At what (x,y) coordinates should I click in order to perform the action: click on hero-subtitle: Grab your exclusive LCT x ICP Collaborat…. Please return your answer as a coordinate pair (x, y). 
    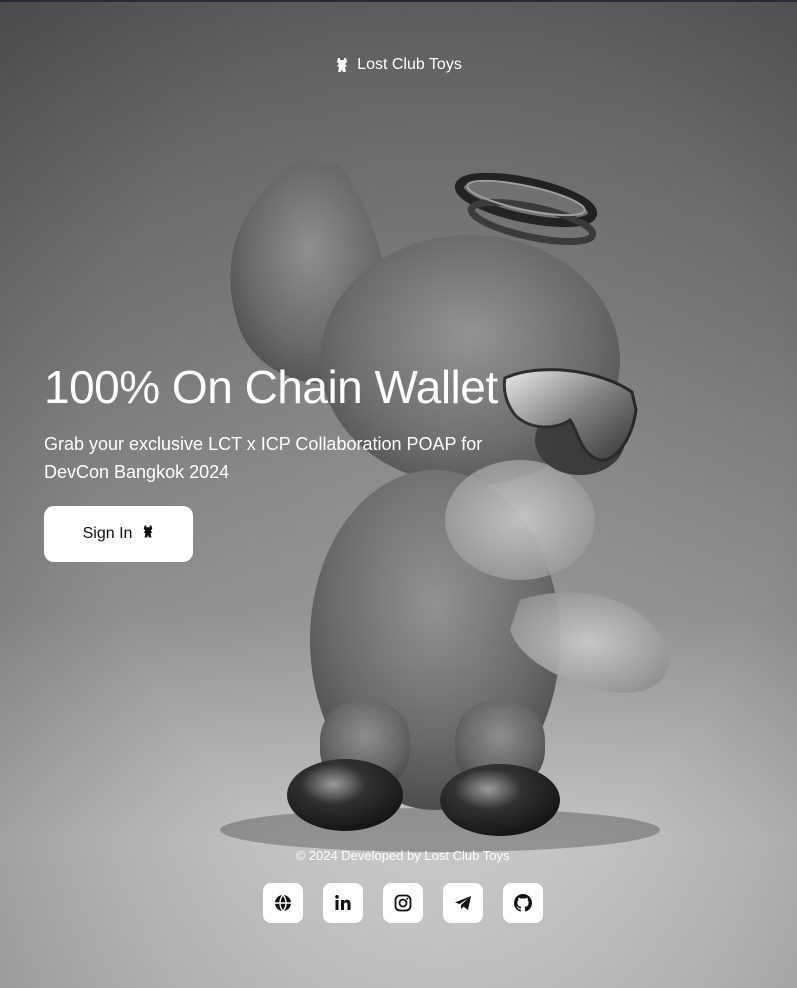
    Looking at the image, I should click on (263, 458).